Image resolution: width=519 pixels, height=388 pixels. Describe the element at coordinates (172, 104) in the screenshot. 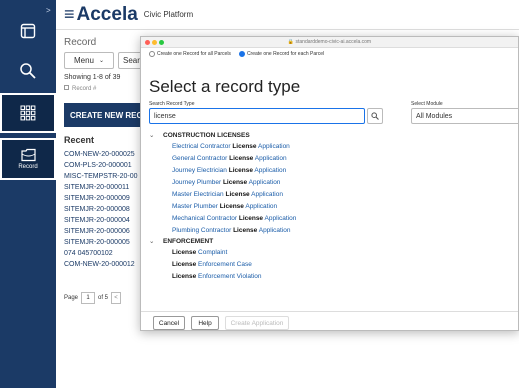

I see `search-record-type-label: Search Record Type` at that location.